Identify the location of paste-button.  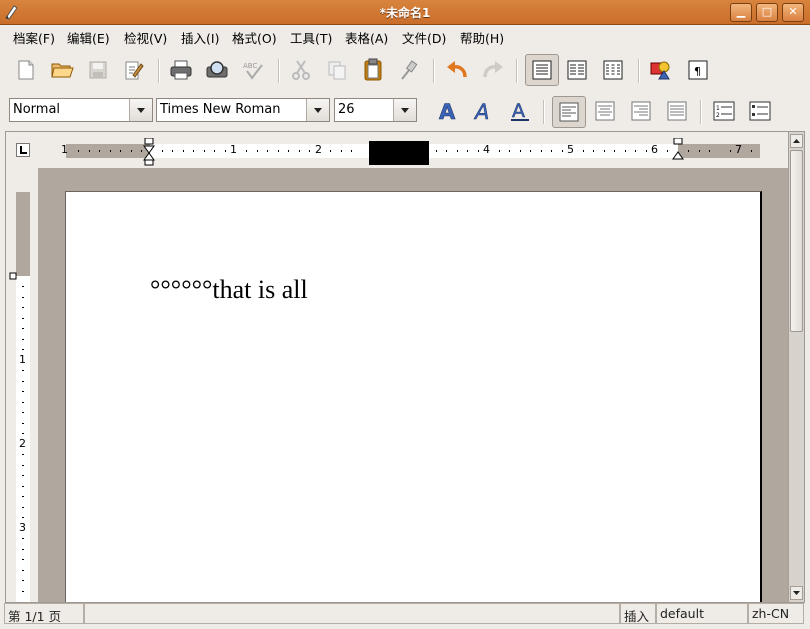
(373, 70).